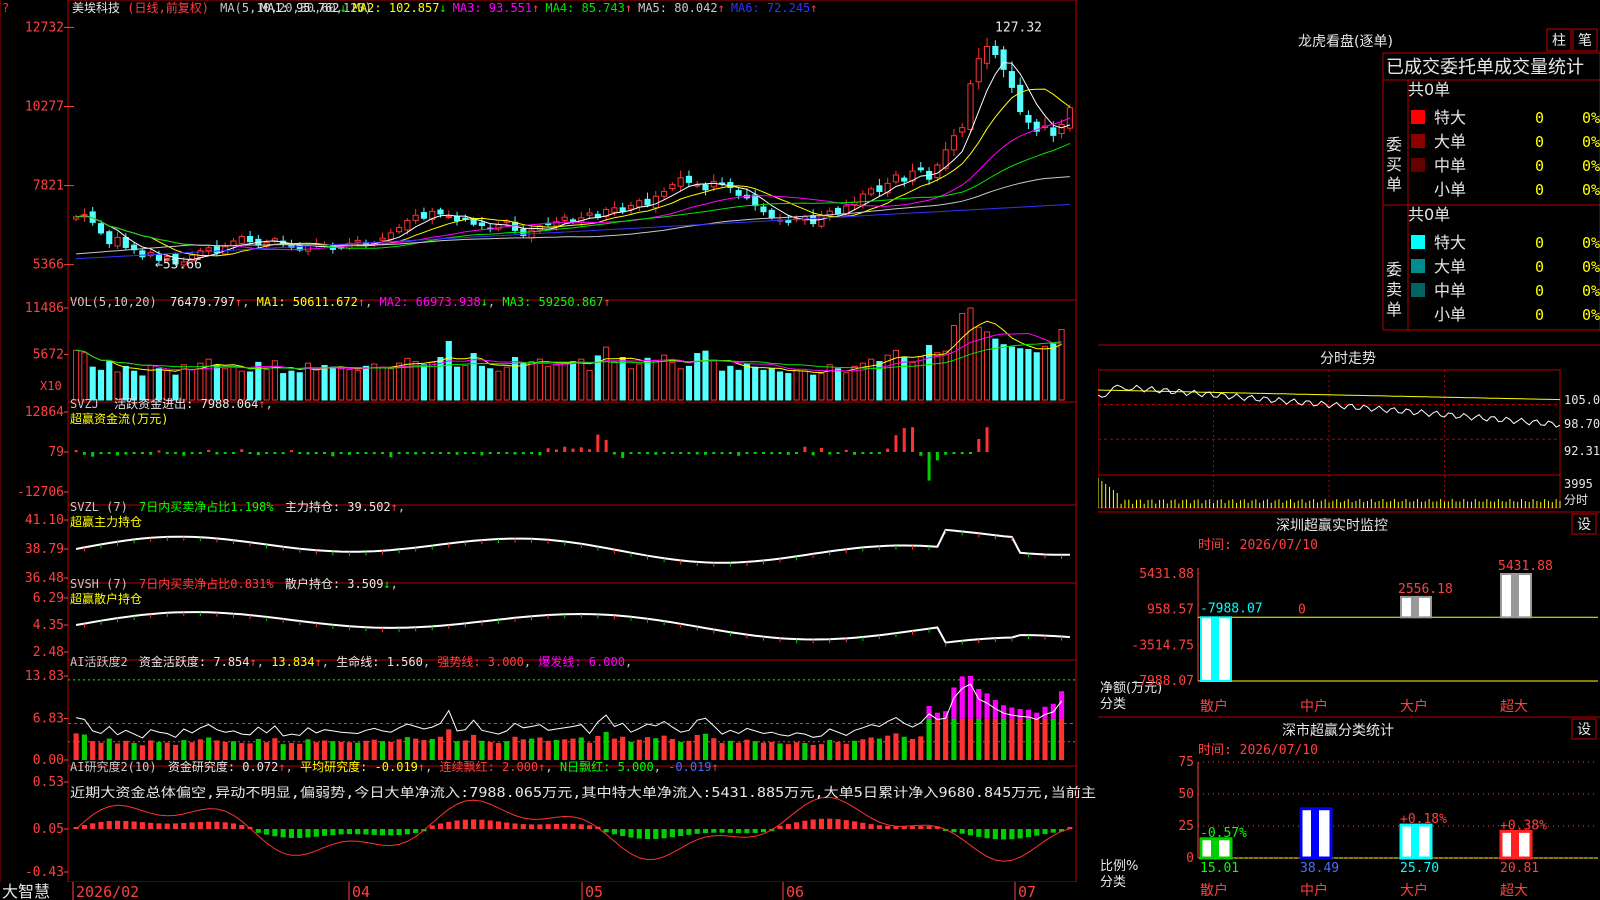 The image size is (1600, 900). Describe the element at coordinates (178, 265) in the screenshot. I see `low-marker-label: ←53.66` at that location.